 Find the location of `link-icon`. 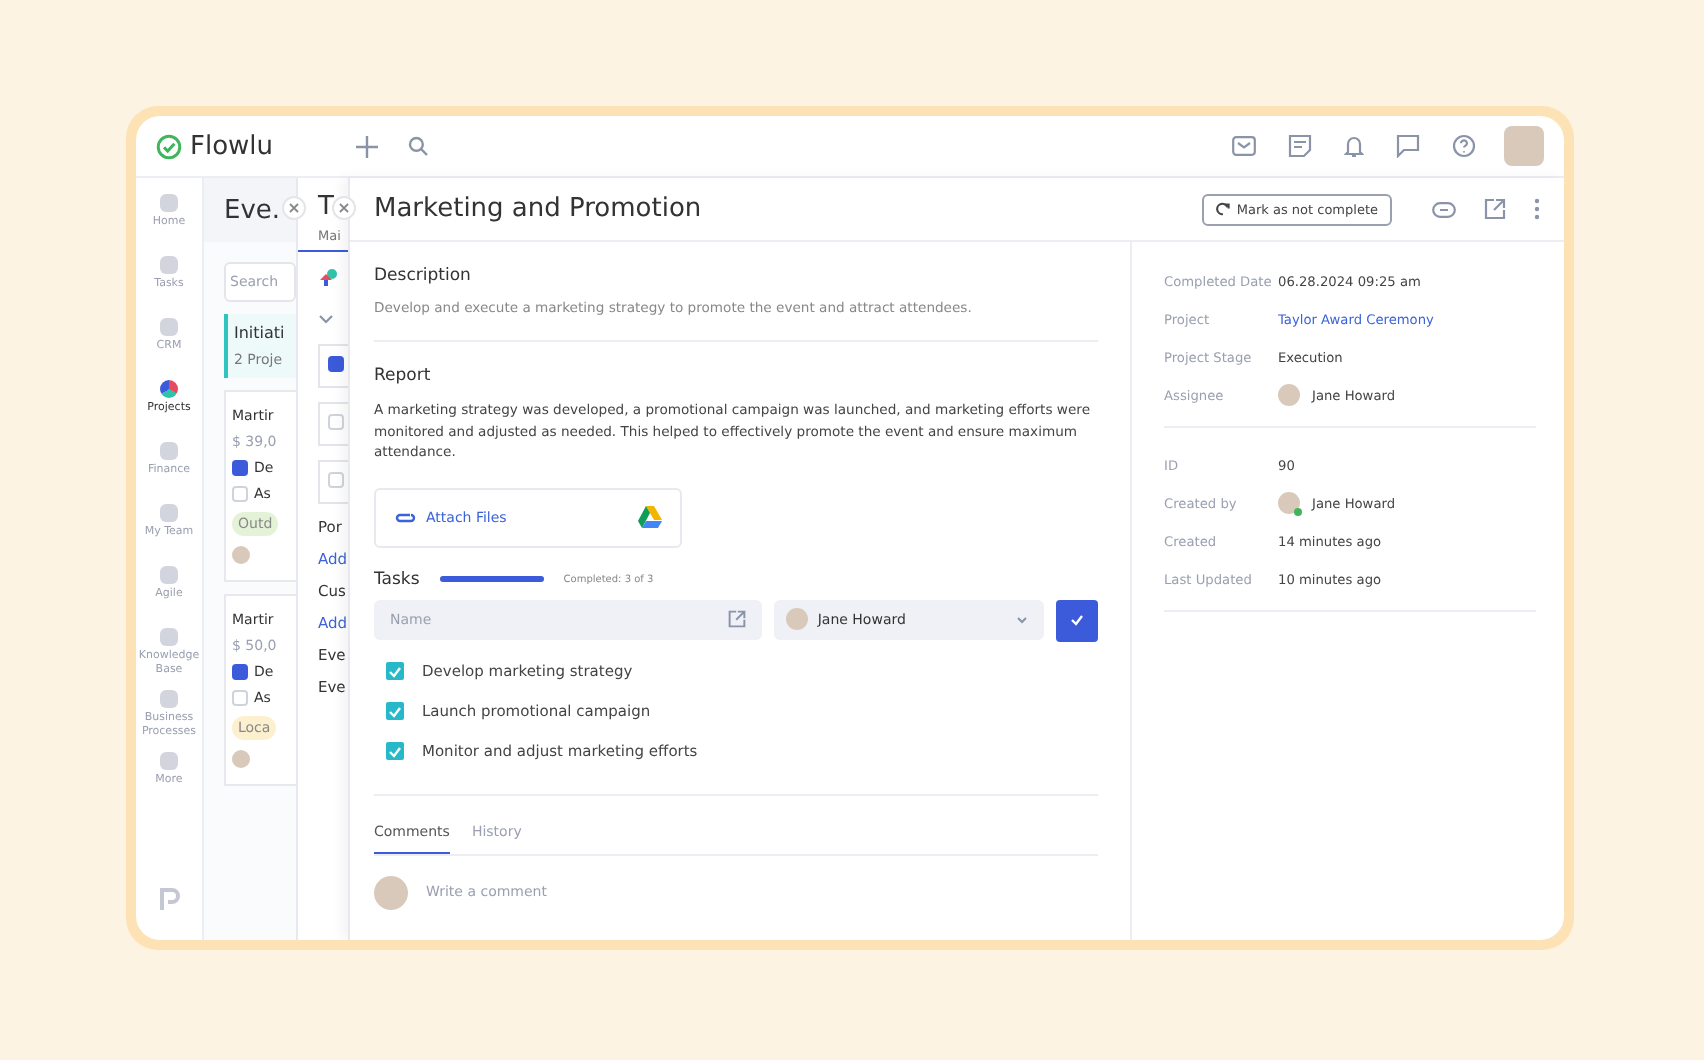

link-icon is located at coordinates (1444, 209).